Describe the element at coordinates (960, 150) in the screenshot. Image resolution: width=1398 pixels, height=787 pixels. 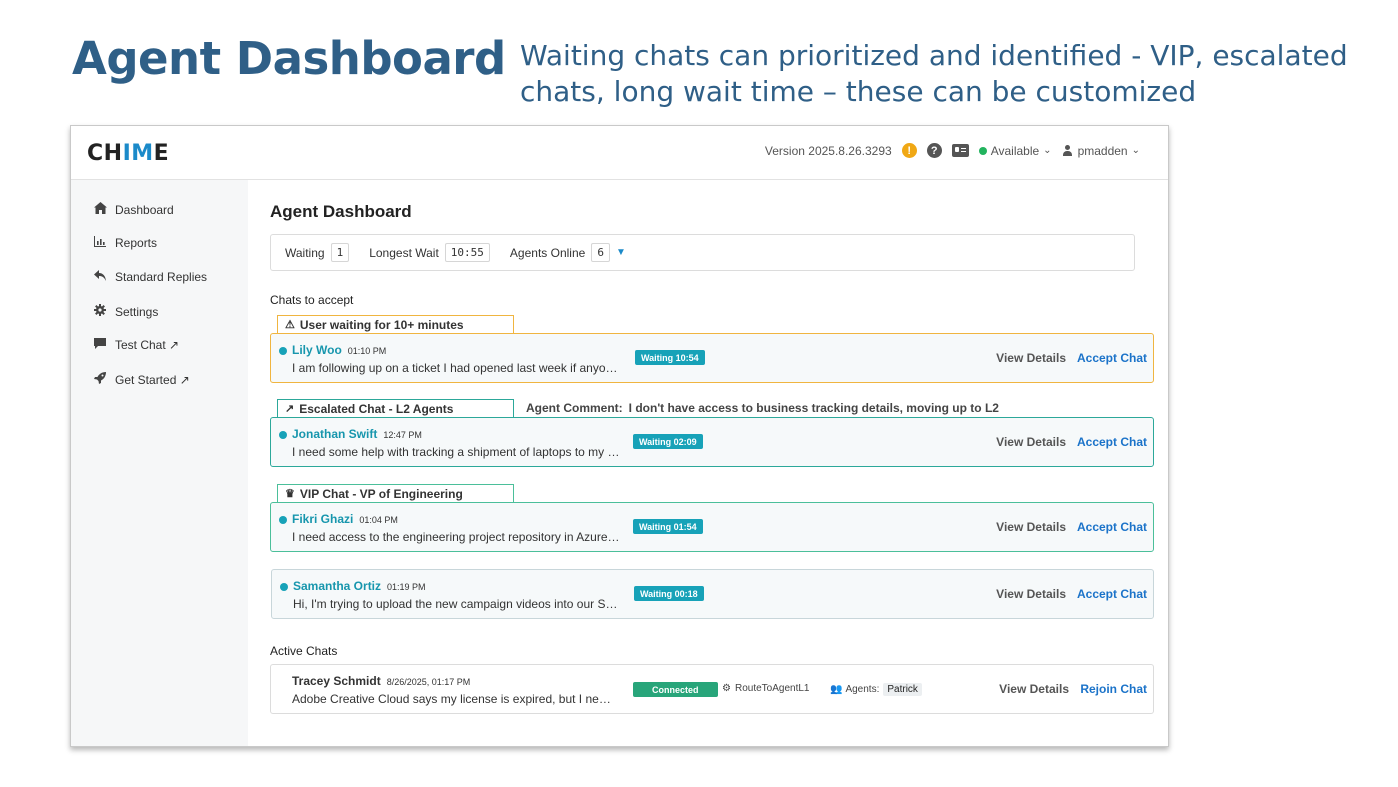
I see `id-card-icon` at that location.